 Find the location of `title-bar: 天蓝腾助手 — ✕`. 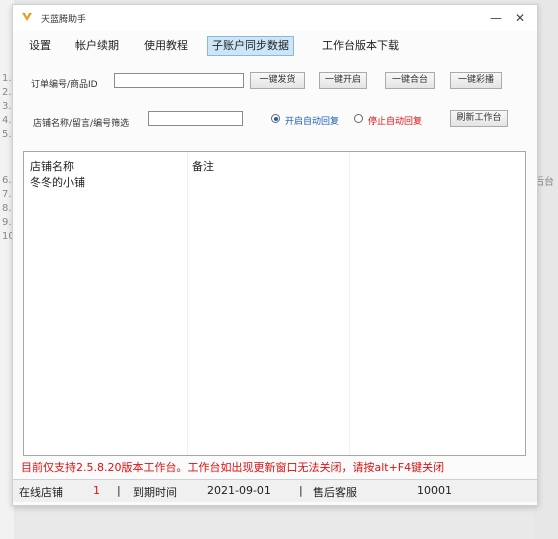

title-bar: 天蓝腾助手 — ✕ is located at coordinates (275, 18).